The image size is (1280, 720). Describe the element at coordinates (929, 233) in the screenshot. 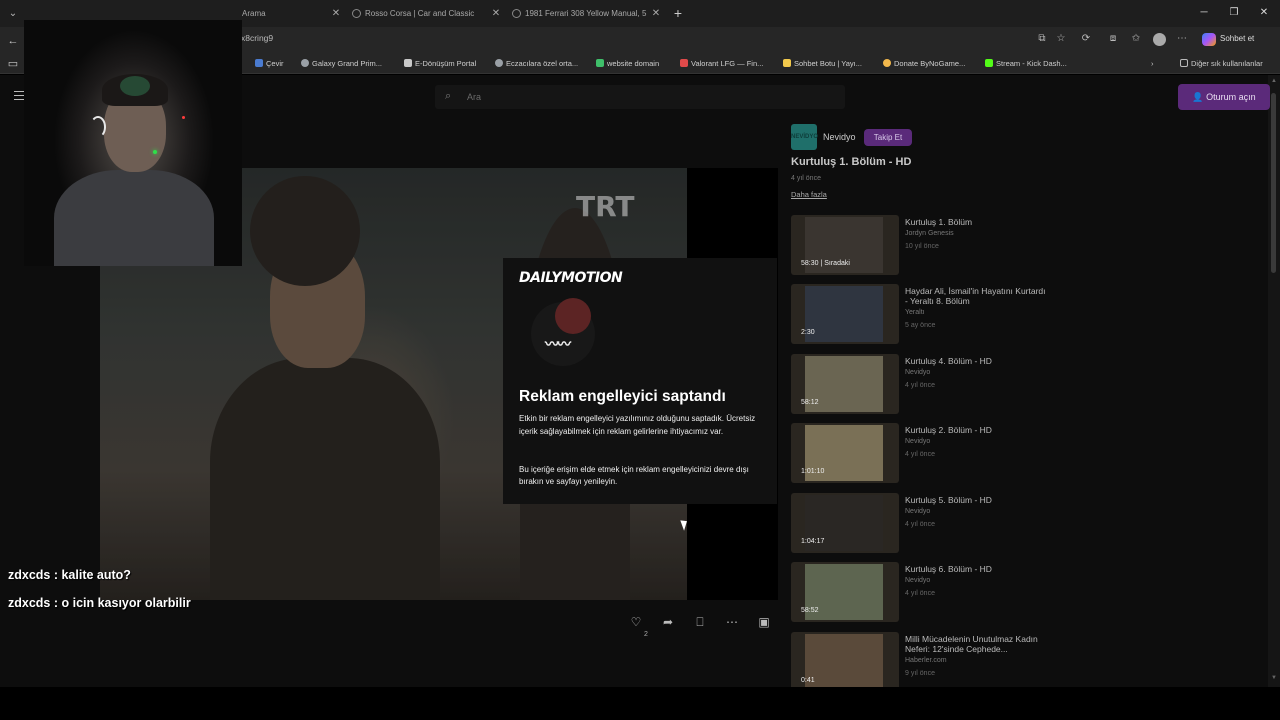

I see `rec-channel: Jordyn Genesis` at that location.